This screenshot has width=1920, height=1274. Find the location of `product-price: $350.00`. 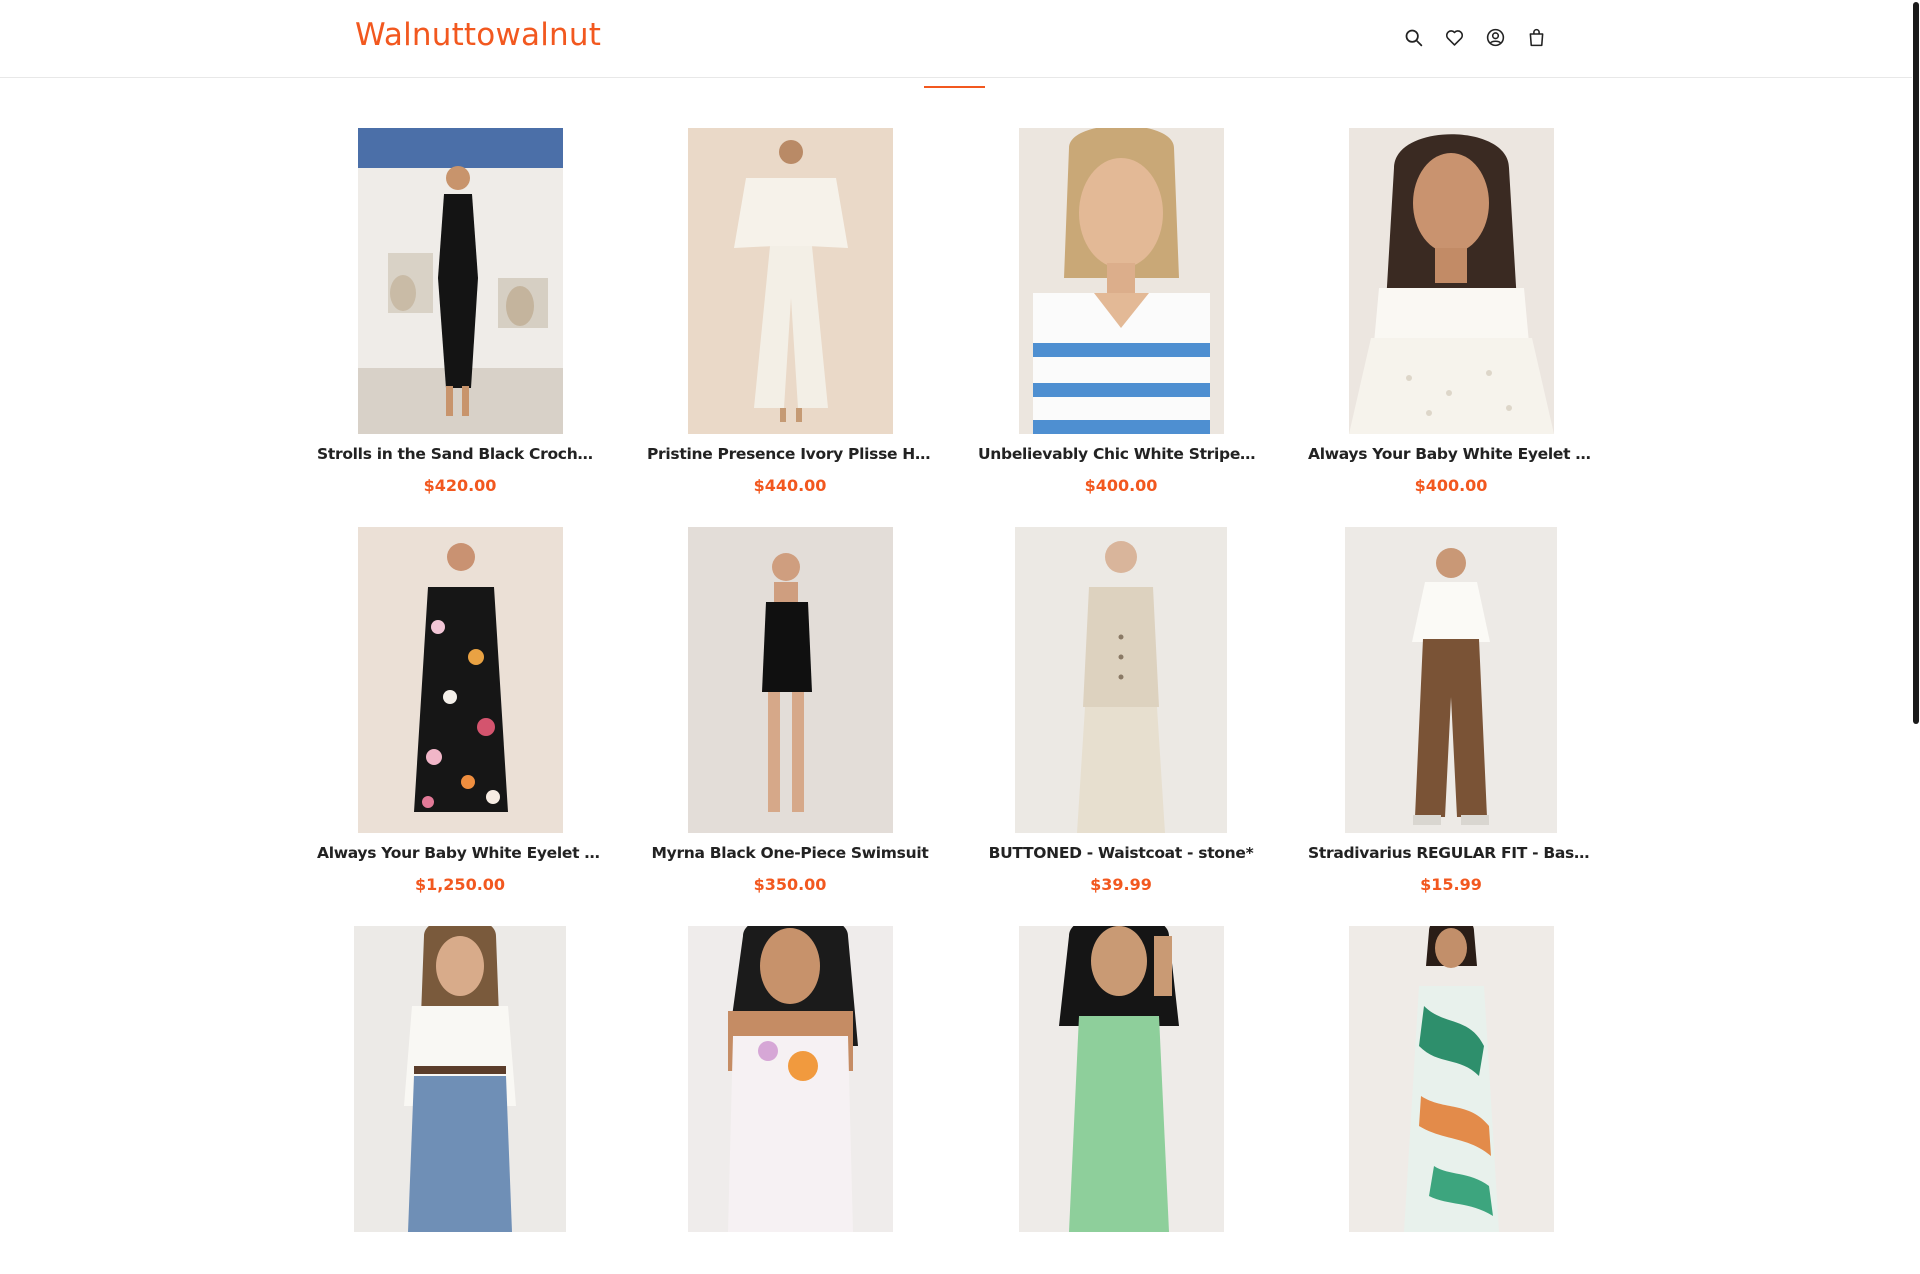

product-price: $350.00 is located at coordinates (790, 884).